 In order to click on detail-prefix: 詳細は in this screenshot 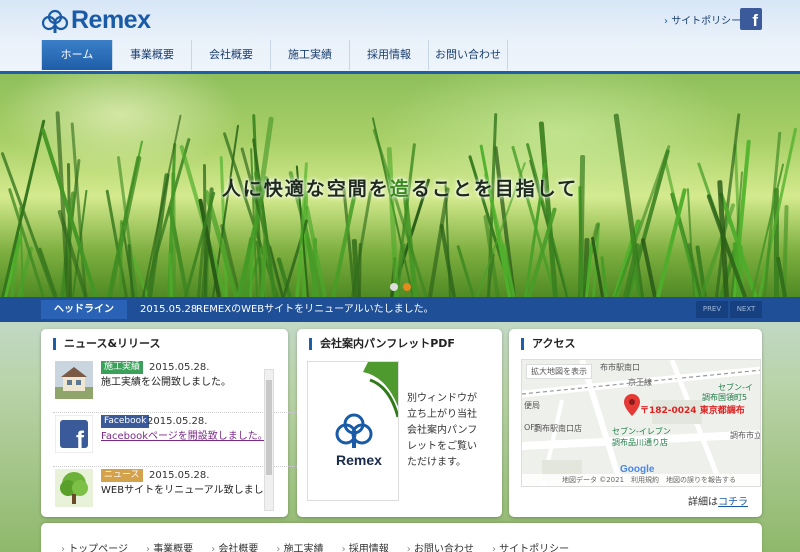, I will do `click(703, 502)`.